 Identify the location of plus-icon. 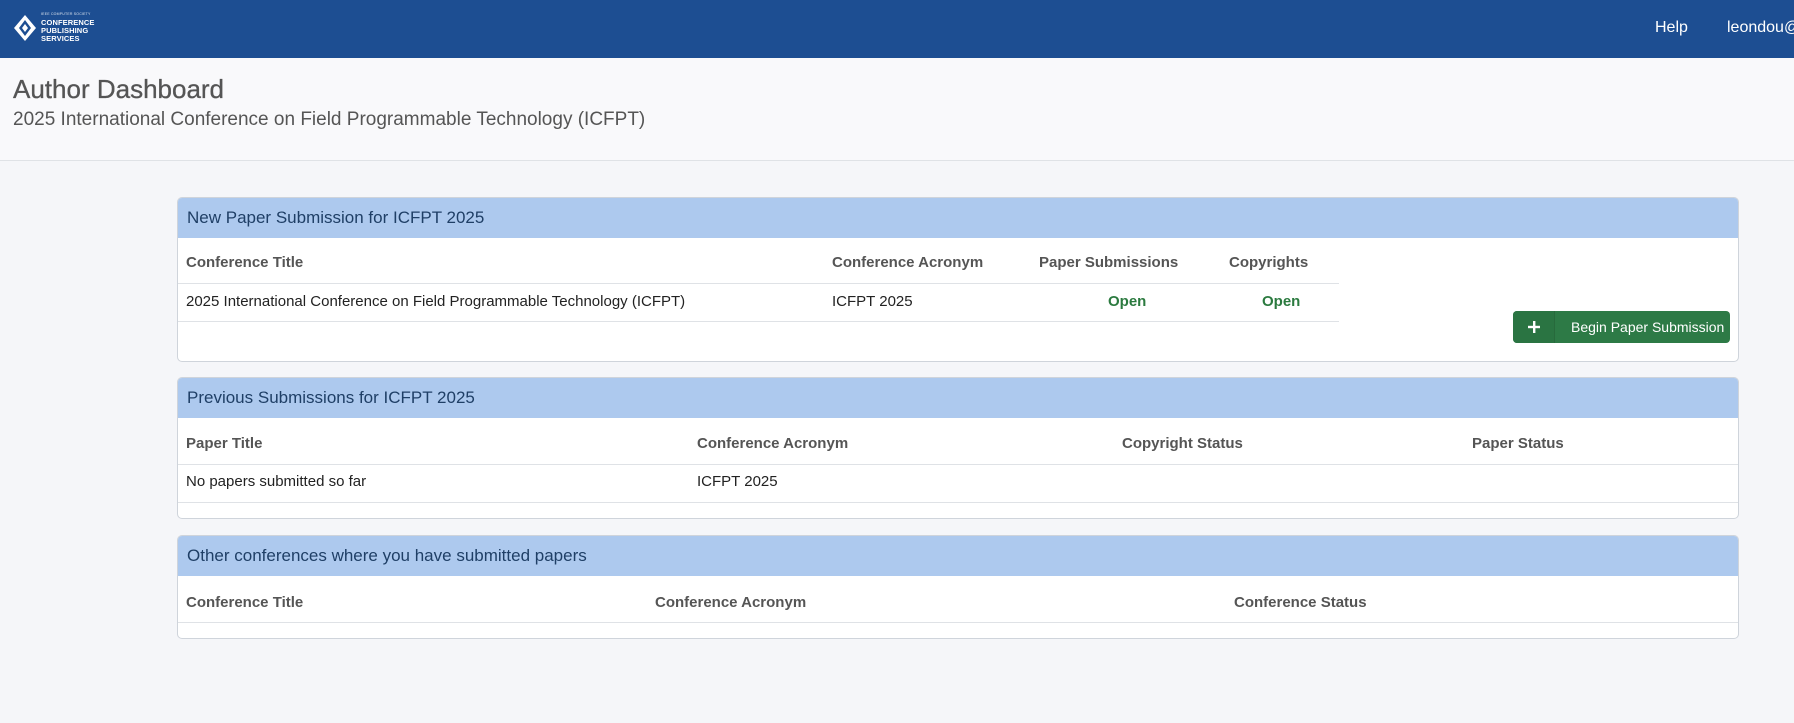
(1534, 327).